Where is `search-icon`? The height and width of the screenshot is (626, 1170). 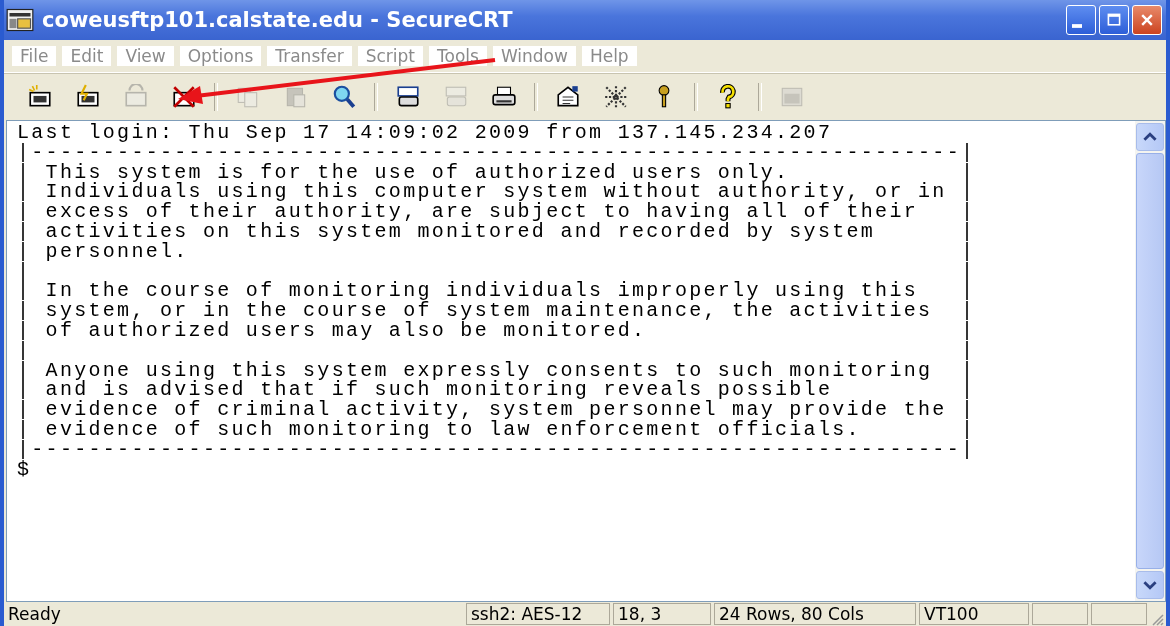 search-icon is located at coordinates (344, 97).